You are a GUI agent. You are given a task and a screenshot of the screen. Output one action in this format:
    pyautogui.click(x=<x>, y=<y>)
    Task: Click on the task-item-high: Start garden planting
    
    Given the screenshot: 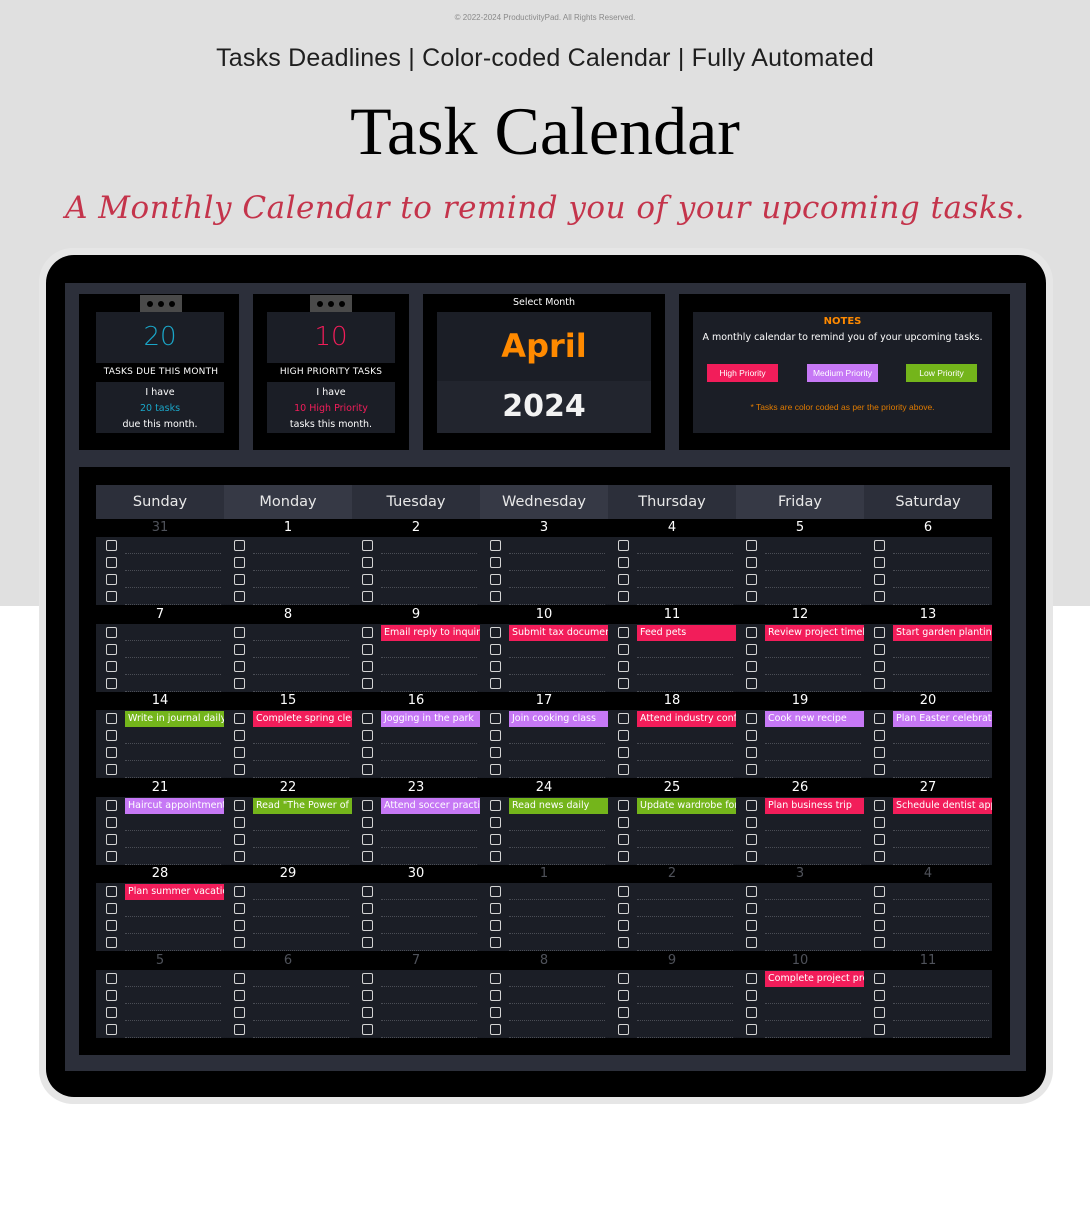 What is the action you would take?
    pyautogui.click(x=942, y=632)
    